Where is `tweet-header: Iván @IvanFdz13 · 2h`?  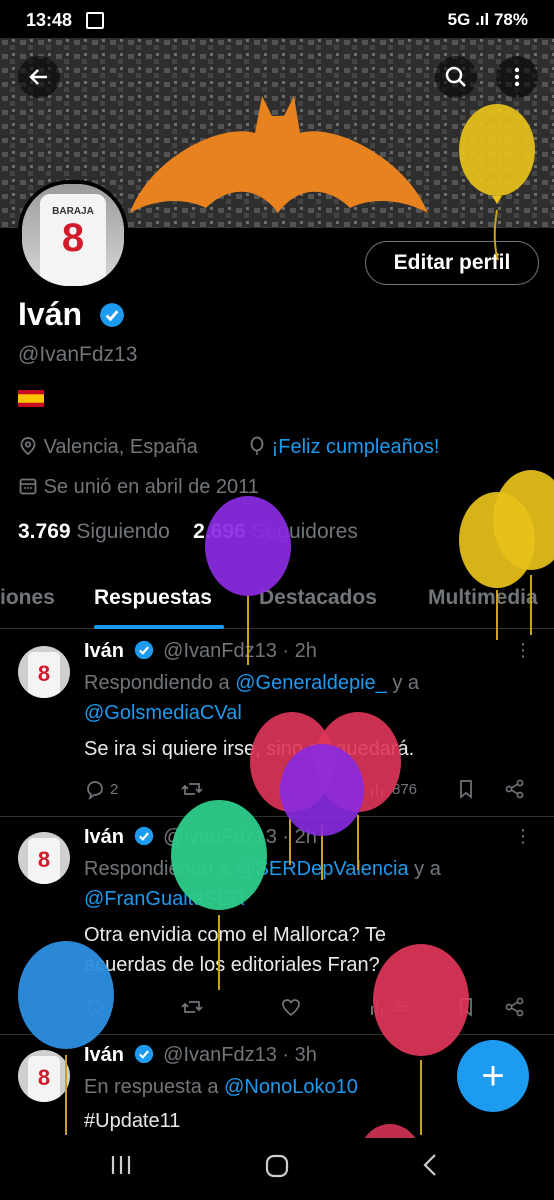 tweet-header: Iván @IvanFdz13 · 2h is located at coordinates (200, 651).